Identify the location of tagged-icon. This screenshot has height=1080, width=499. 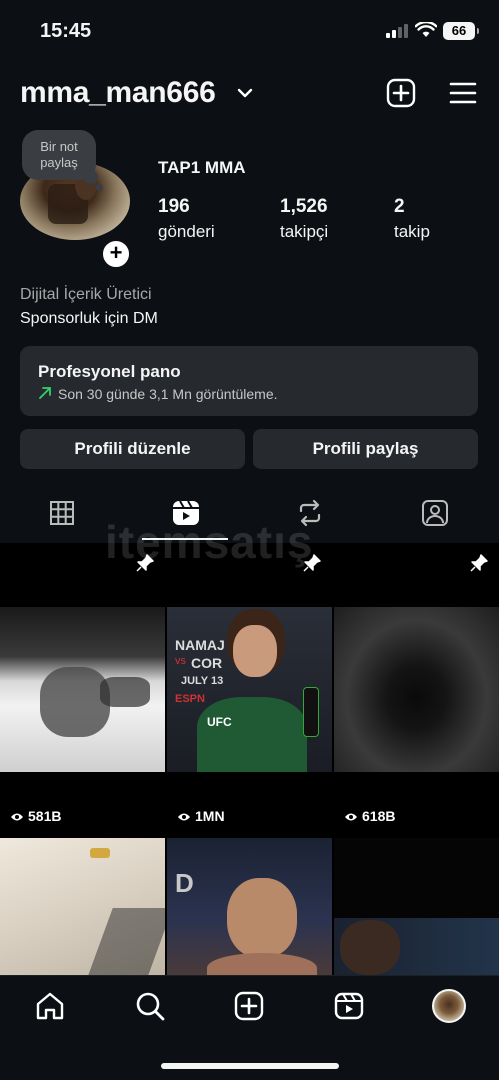
(435, 513).